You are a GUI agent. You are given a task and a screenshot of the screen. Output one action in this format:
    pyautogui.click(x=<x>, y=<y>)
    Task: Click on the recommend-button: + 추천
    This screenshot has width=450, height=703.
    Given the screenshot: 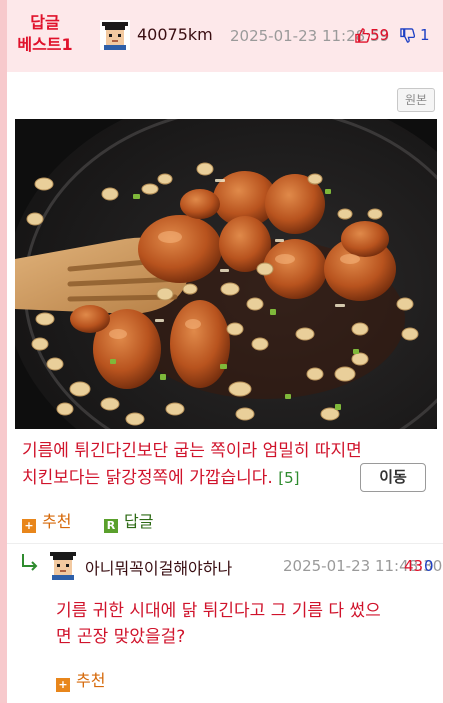 What is the action you would take?
    pyautogui.click(x=46, y=520)
    